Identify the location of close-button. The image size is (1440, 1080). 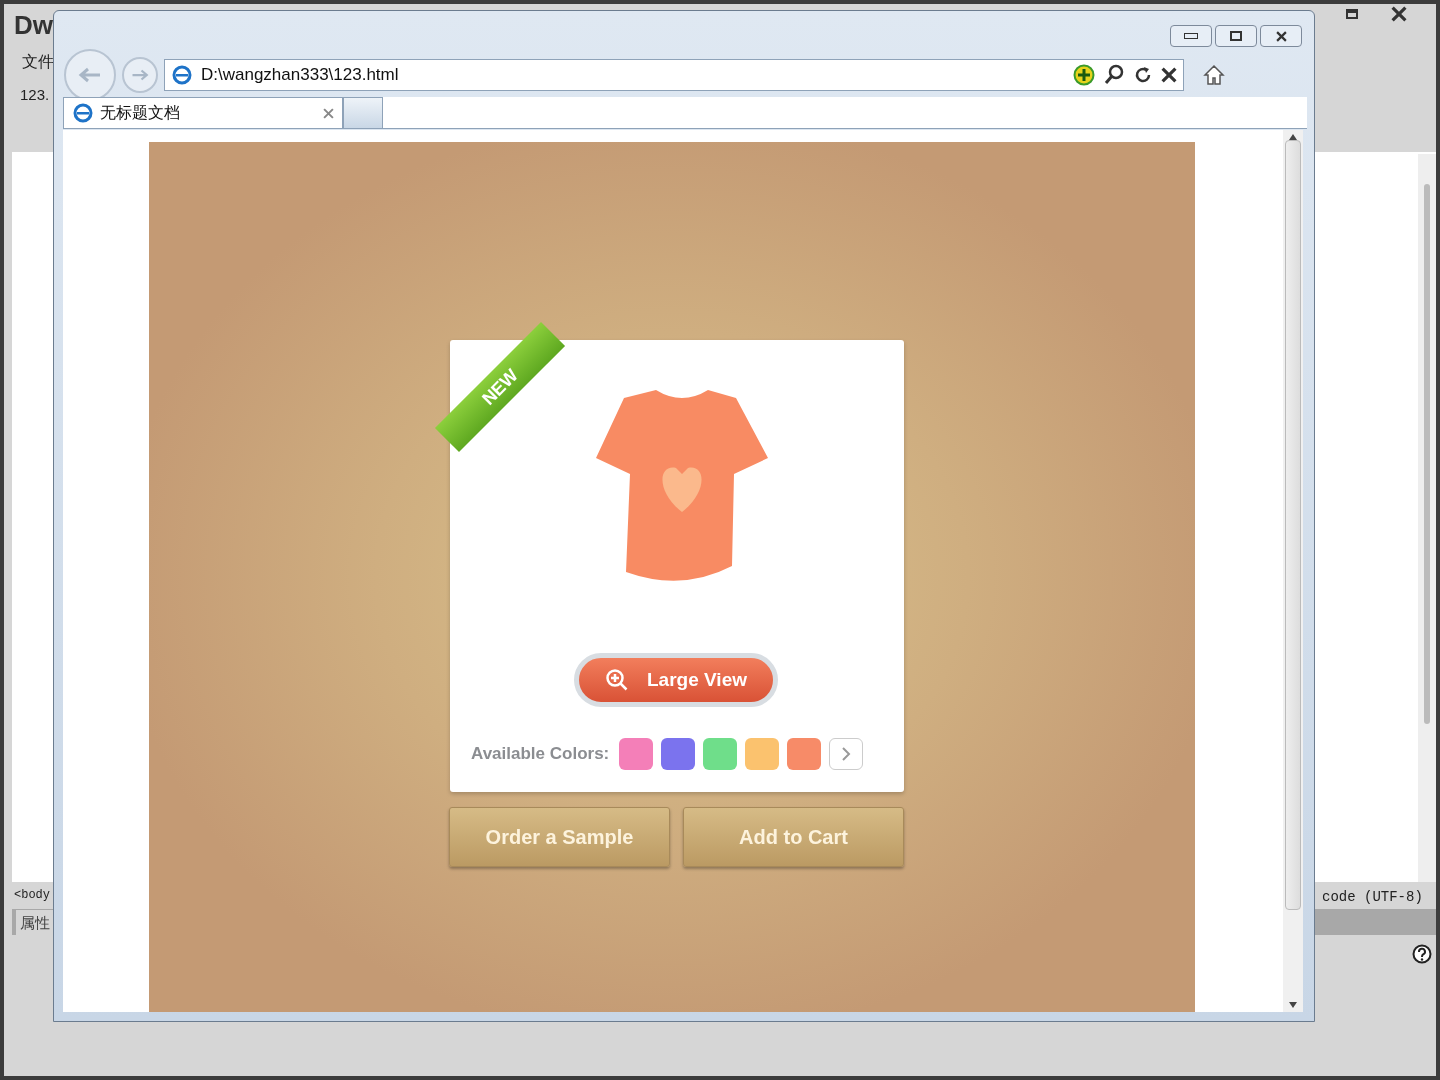
(1281, 36).